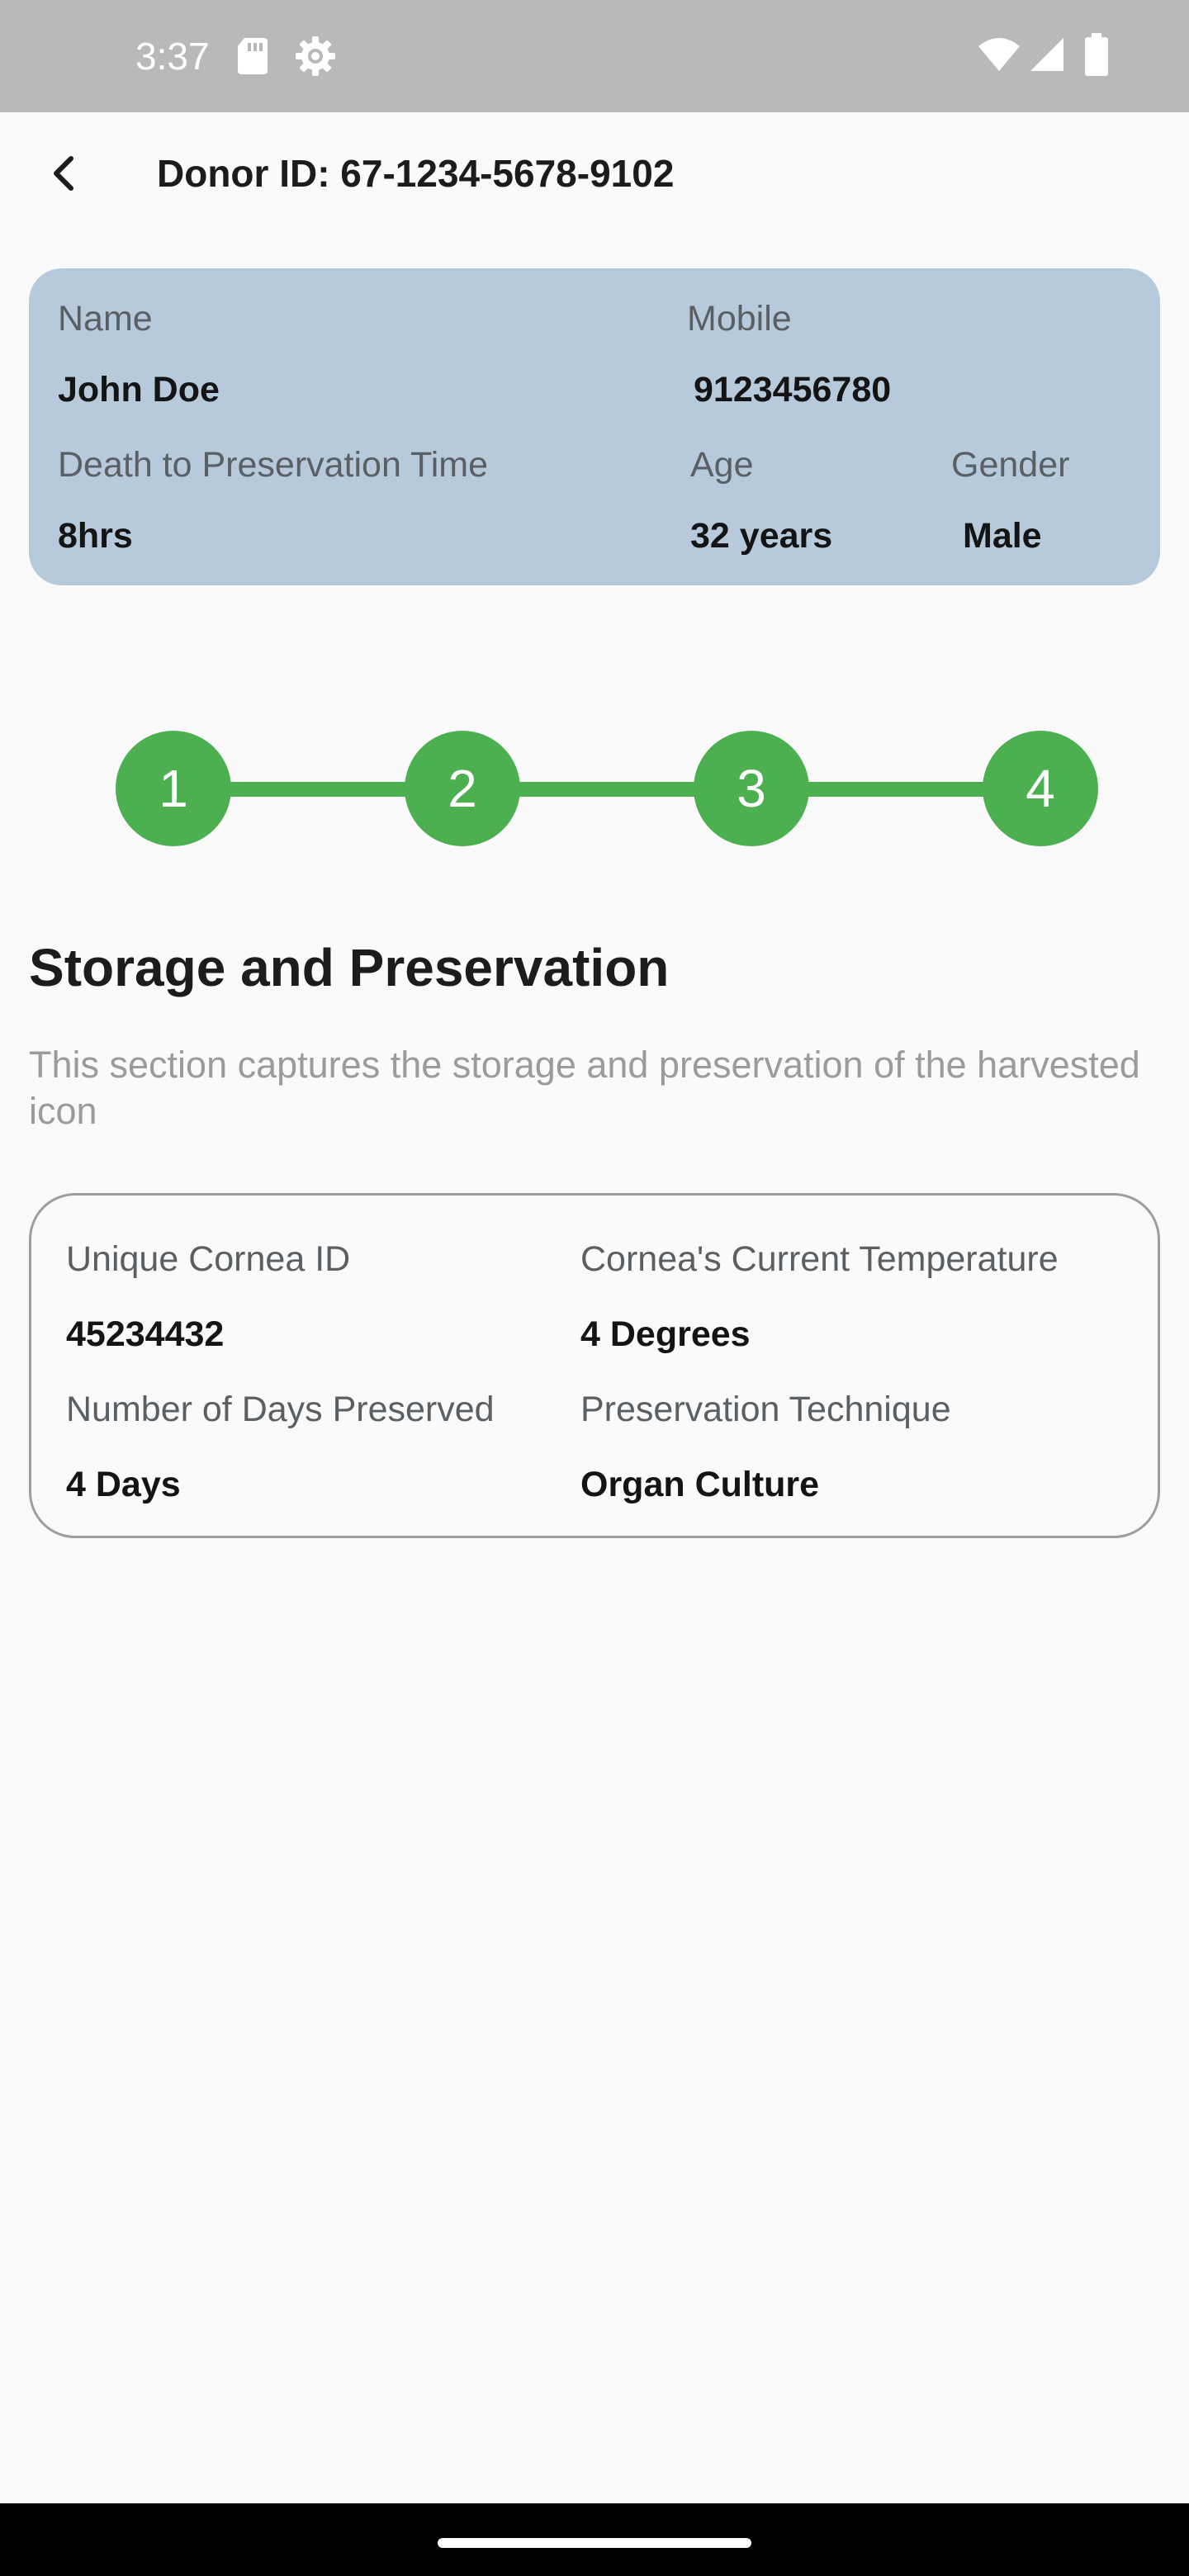 The height and width of the screenshot is (2576, 1189). I want to click on step-3: 3, so click(751, 788).